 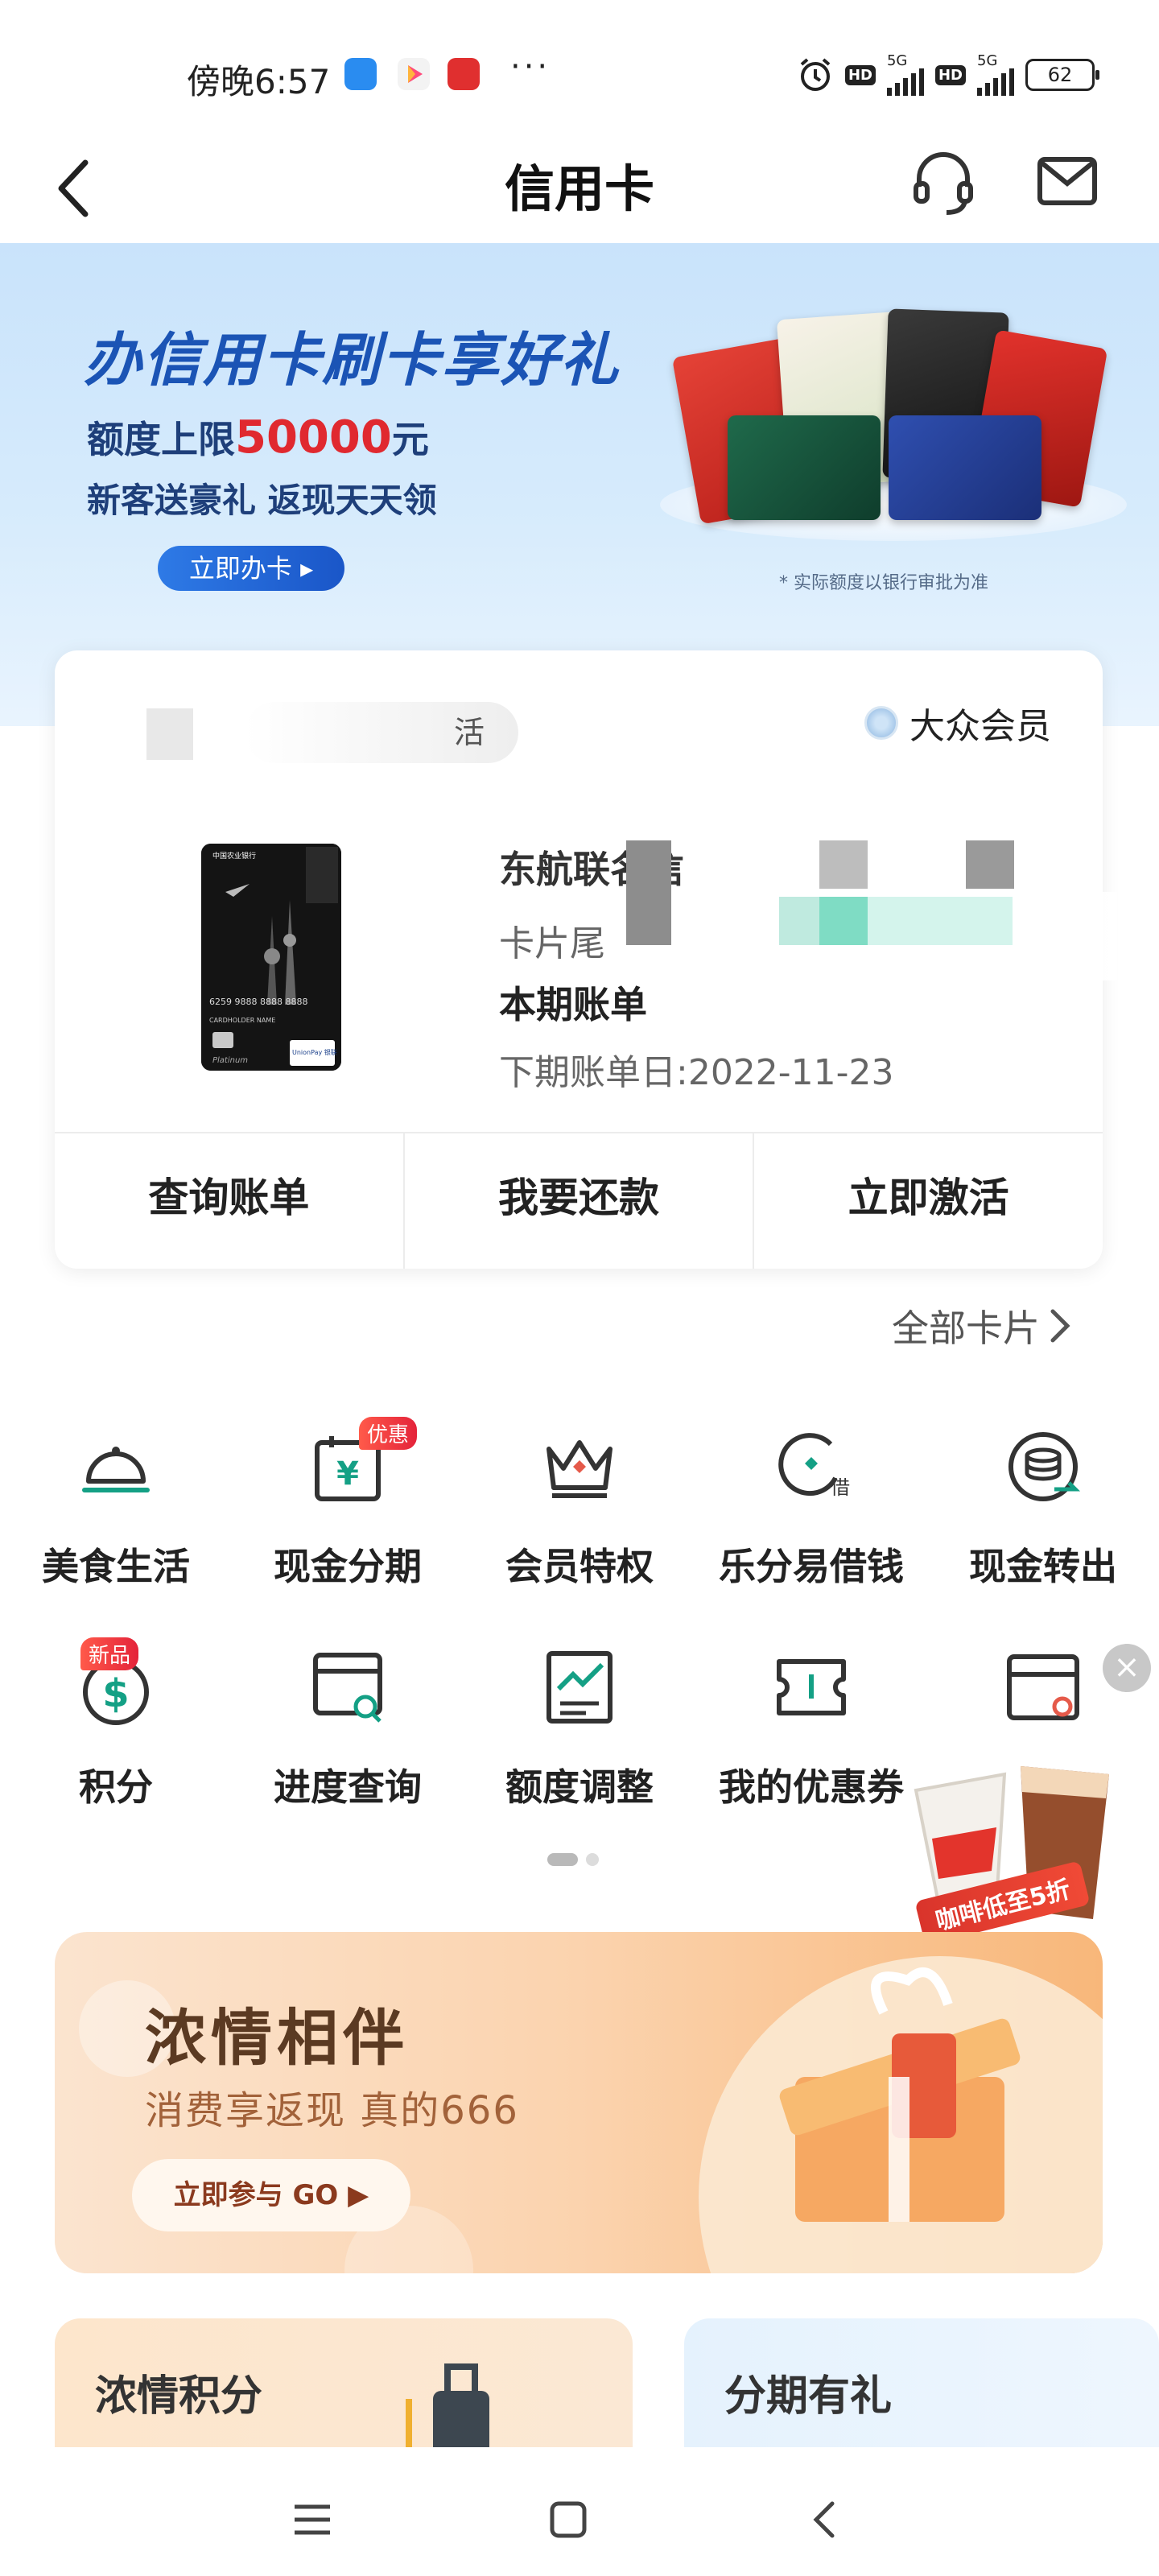 What do you see at coordinates (258, 437) in the screenshot?
I see `banner-limit: 额度上限50000元` at bounding box center [258, 437].